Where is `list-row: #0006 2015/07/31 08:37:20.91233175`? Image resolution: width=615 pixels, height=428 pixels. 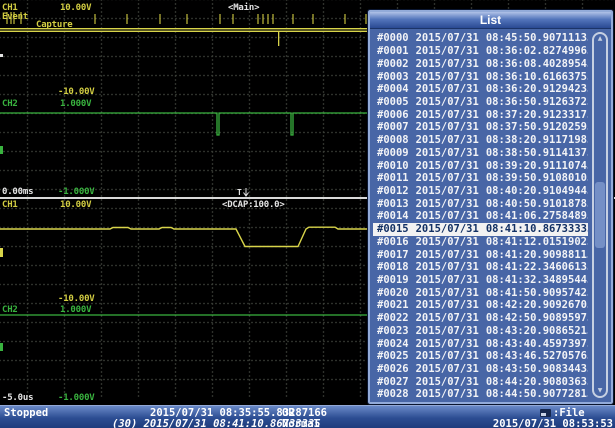 list-row: #0006 2015/07/31 08:37:20.91233175 is located at coordinates (480, 114).